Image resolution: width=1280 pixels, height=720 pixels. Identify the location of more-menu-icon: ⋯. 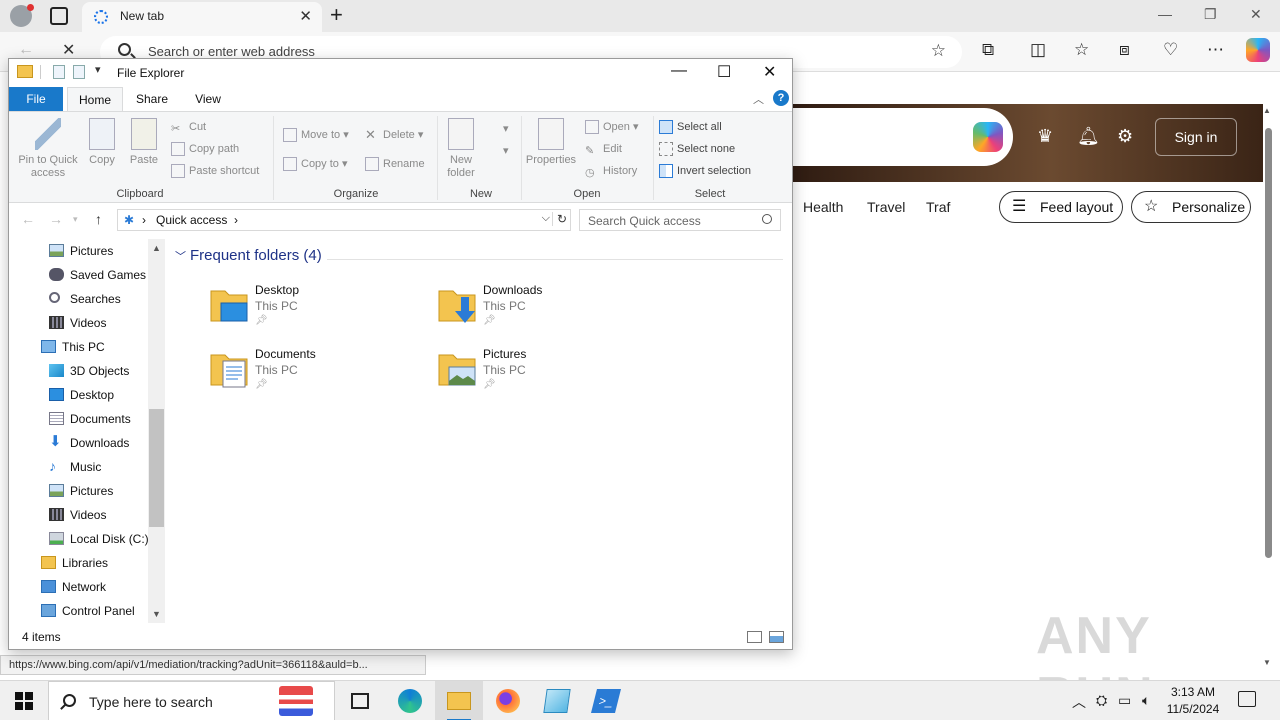
(1215, 50).